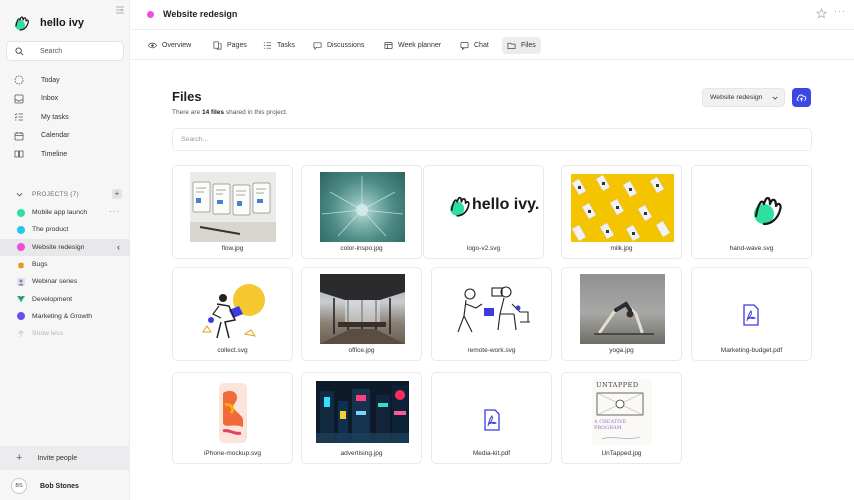 This screenshot has width=854, height=500. Describe the element at coordinates (506, 204) in the screenshot. I see `logo-wordmark: hello ivy.` at that location.